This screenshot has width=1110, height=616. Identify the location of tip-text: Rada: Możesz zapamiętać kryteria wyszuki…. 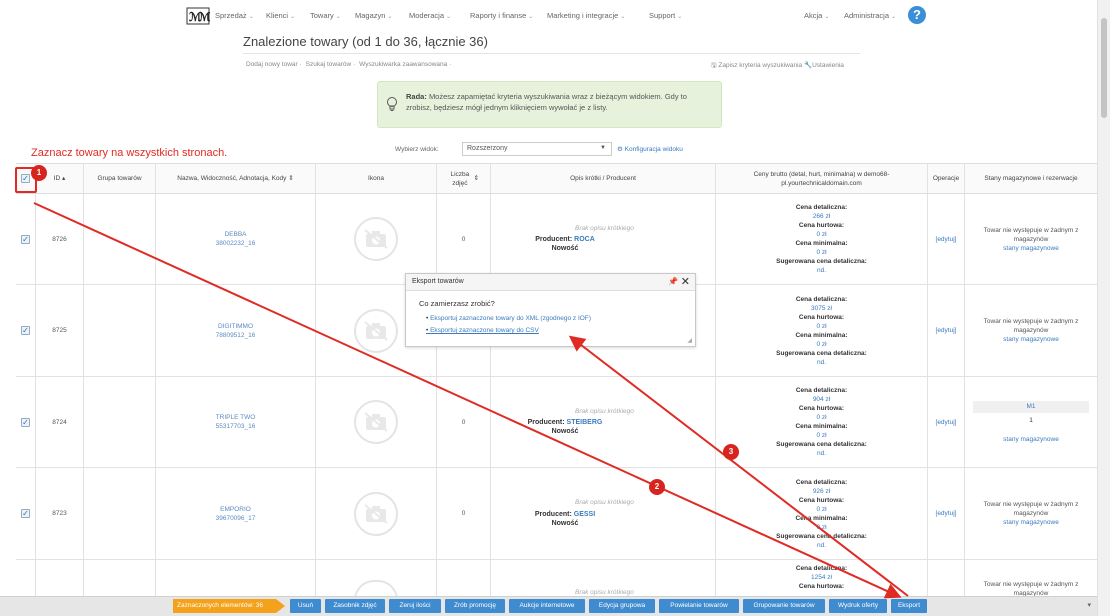
(546, 102).